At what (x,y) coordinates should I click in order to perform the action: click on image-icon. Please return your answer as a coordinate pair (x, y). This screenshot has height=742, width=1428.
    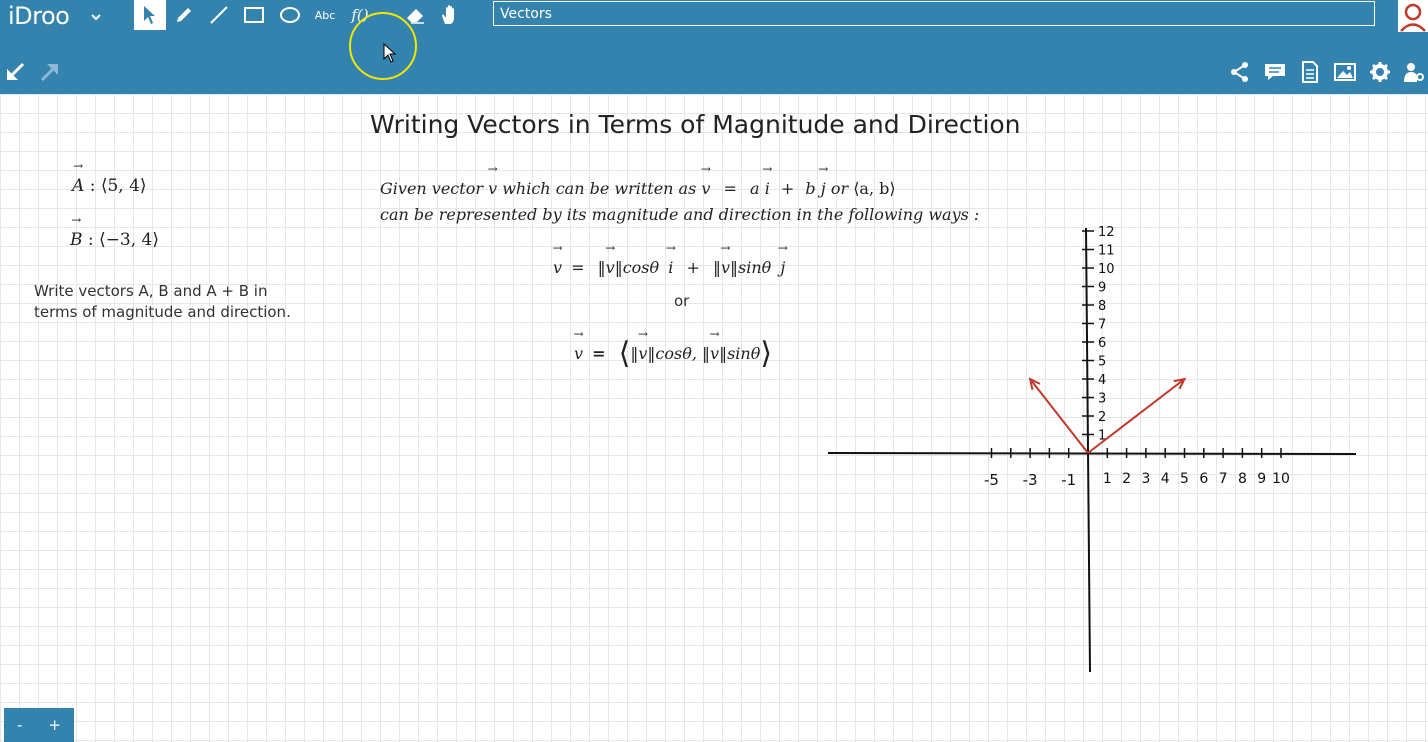
    Looking at the image, I should click on (1345, 74).